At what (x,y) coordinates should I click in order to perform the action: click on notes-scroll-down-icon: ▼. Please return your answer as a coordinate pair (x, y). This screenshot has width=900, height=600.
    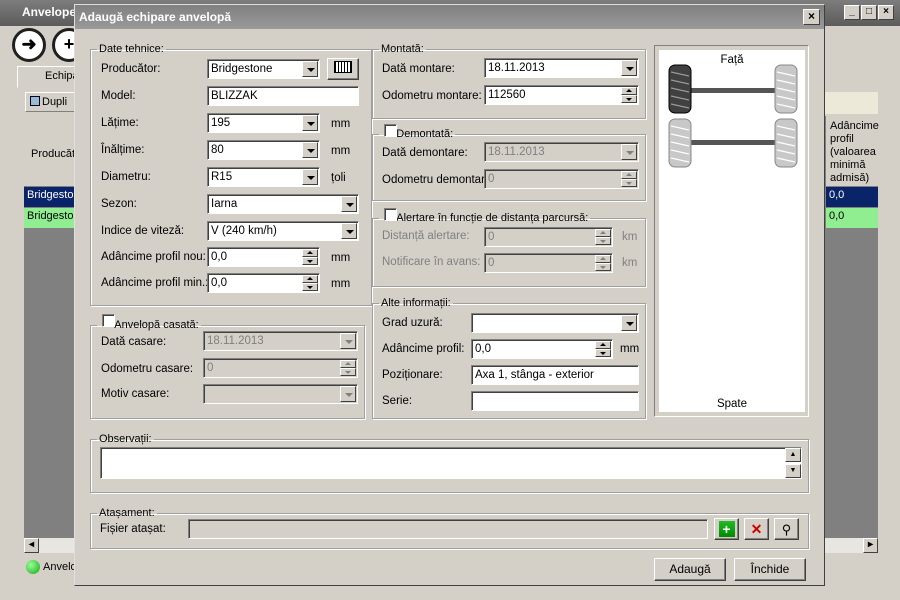
    Looking at the image, I should click on (793, 471).